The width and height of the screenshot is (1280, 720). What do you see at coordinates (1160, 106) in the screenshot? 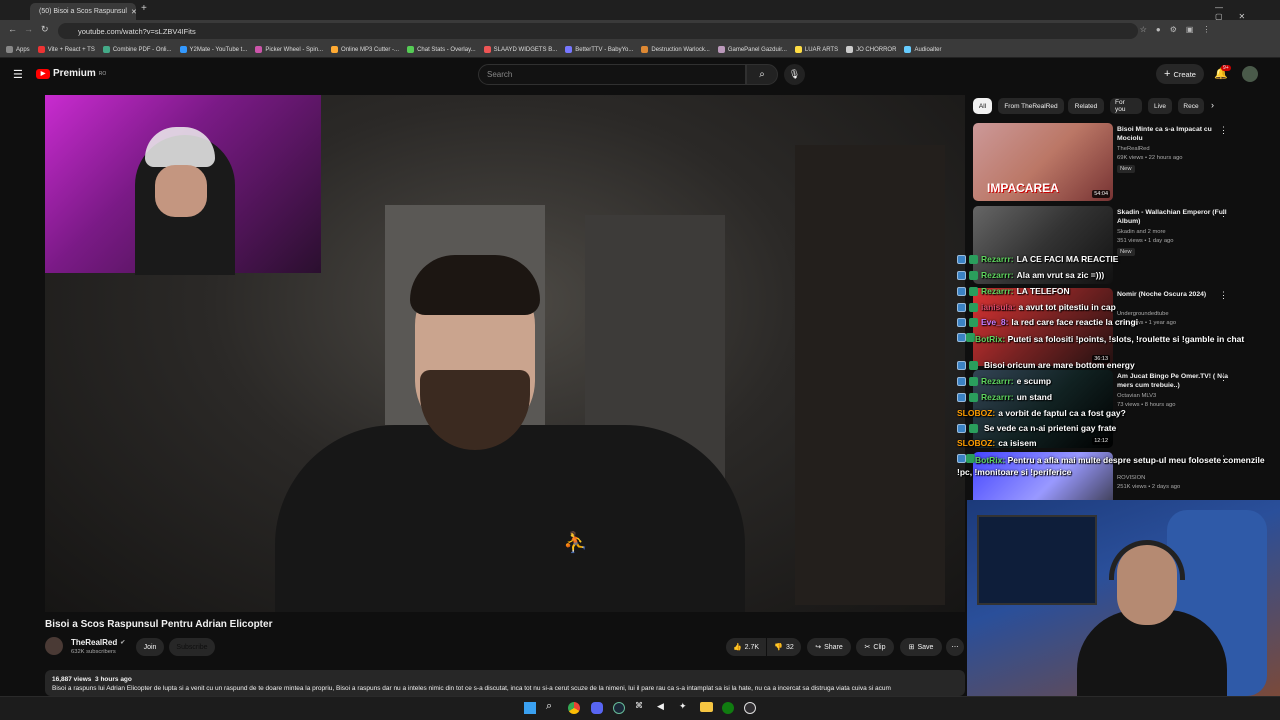
I see `filter-chip: Live` at bounding box center [1160, 106].